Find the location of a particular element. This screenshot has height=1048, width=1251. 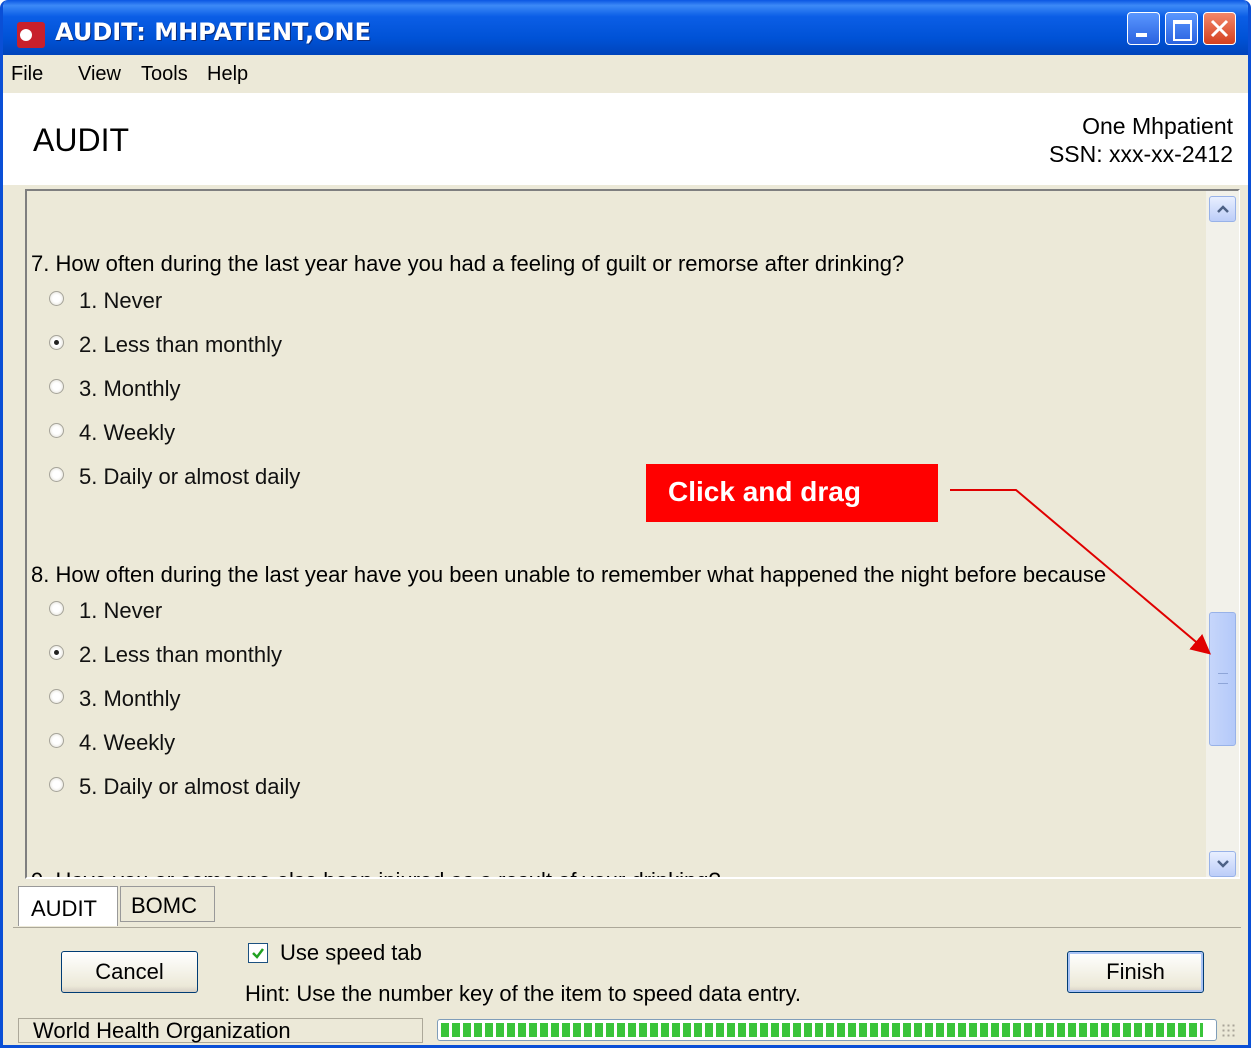

checkmark-icon is located at coordinates (258, 953).